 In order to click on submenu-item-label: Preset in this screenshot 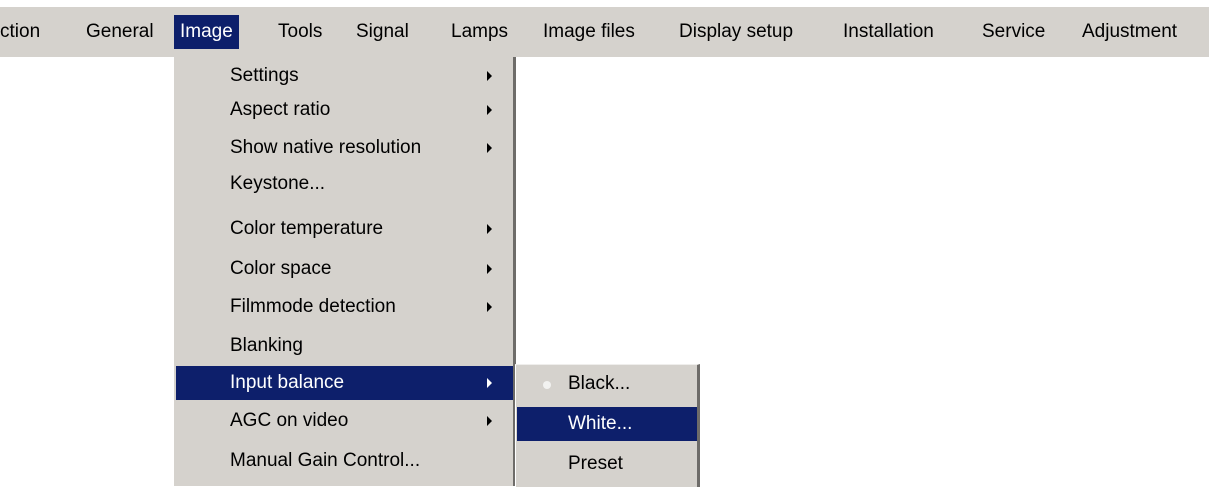, I will do `click(595, 463)`.